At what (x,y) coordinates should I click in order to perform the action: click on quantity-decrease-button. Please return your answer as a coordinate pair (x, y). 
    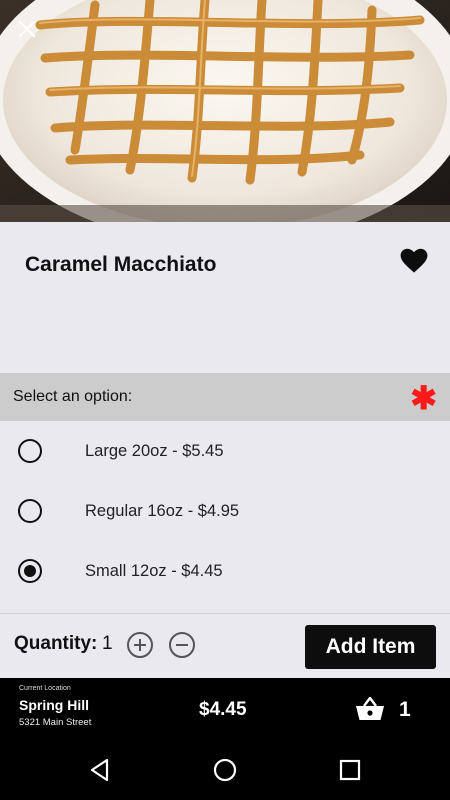
    Looking at the image, I should click on (182, 645).